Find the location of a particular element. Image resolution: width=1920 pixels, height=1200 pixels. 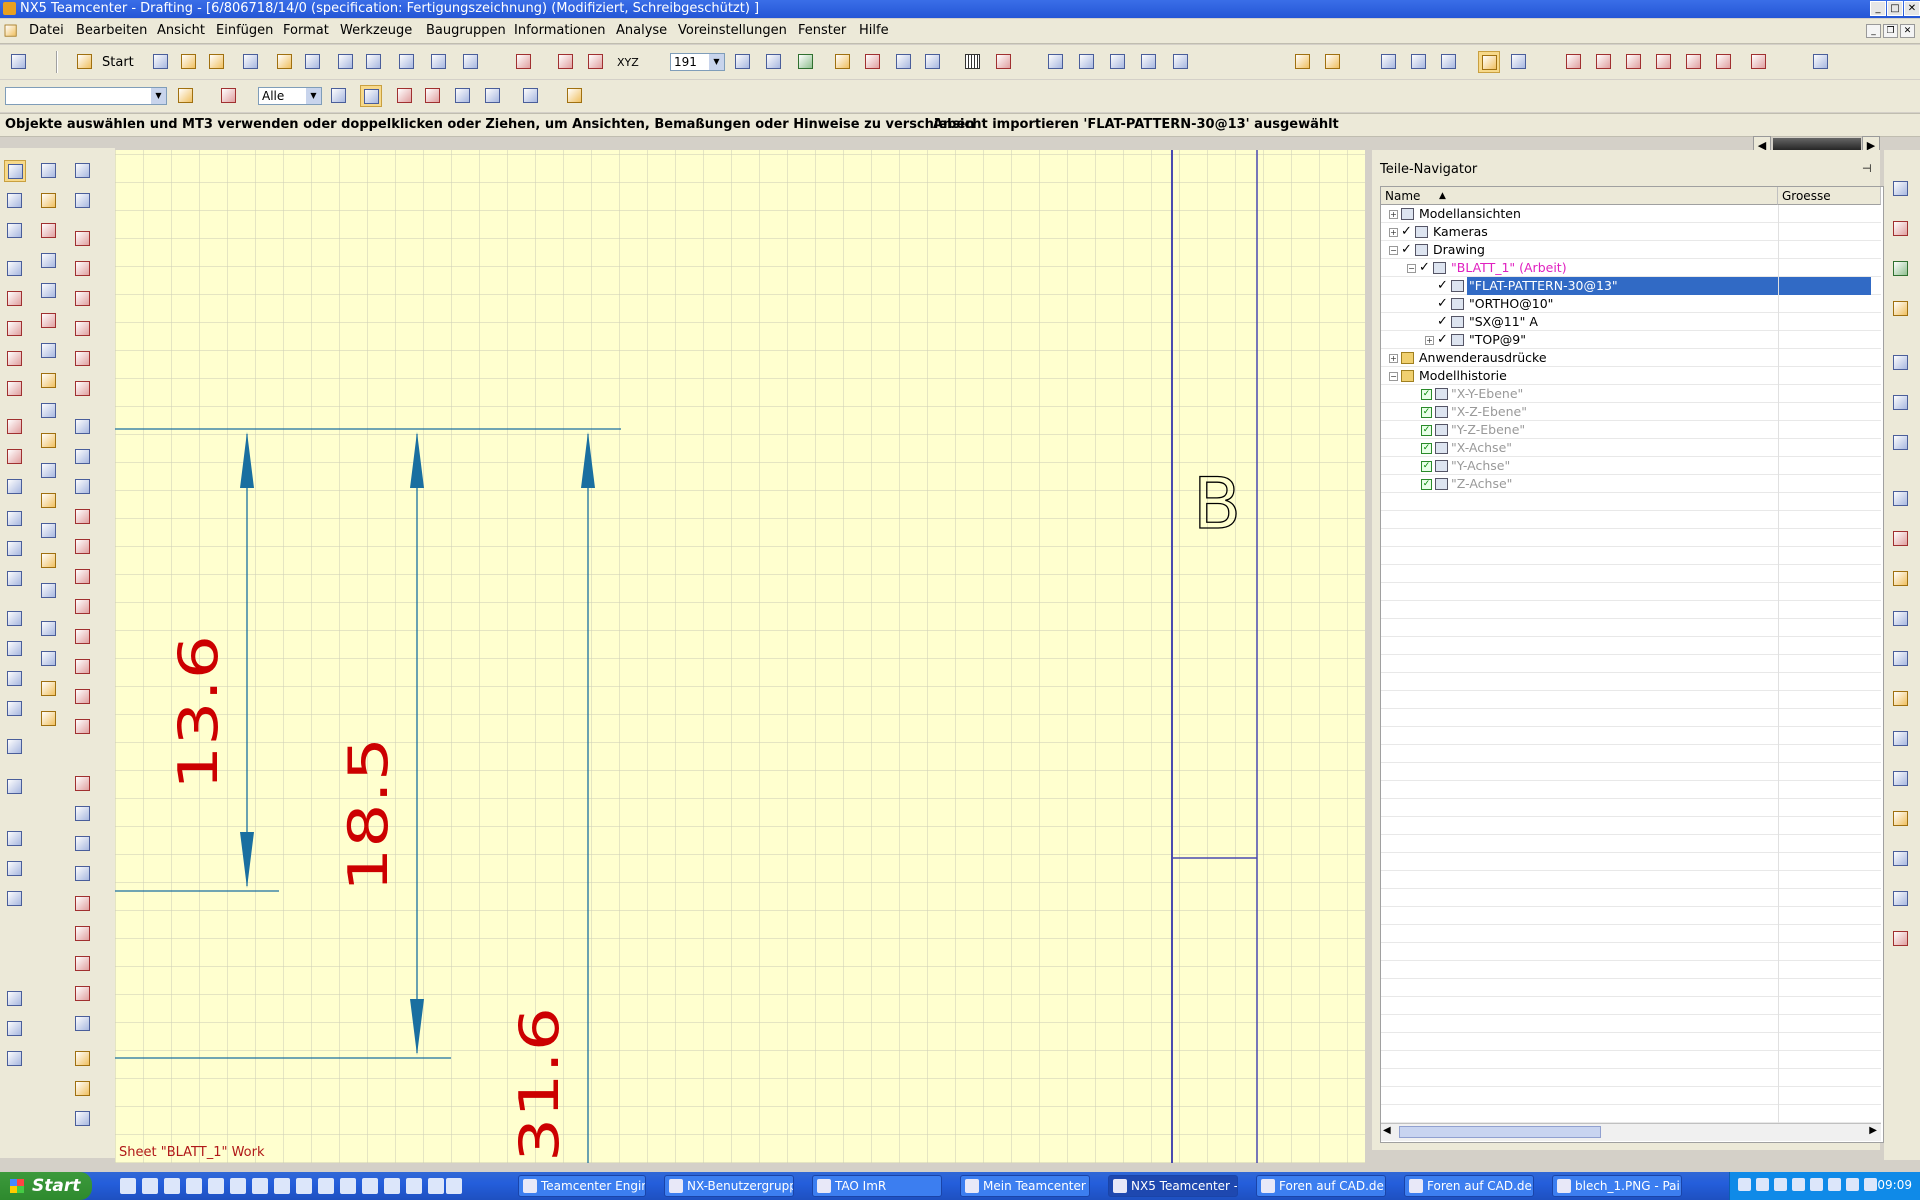

annotation-preferences-icon is located at coordinates (15, 201).